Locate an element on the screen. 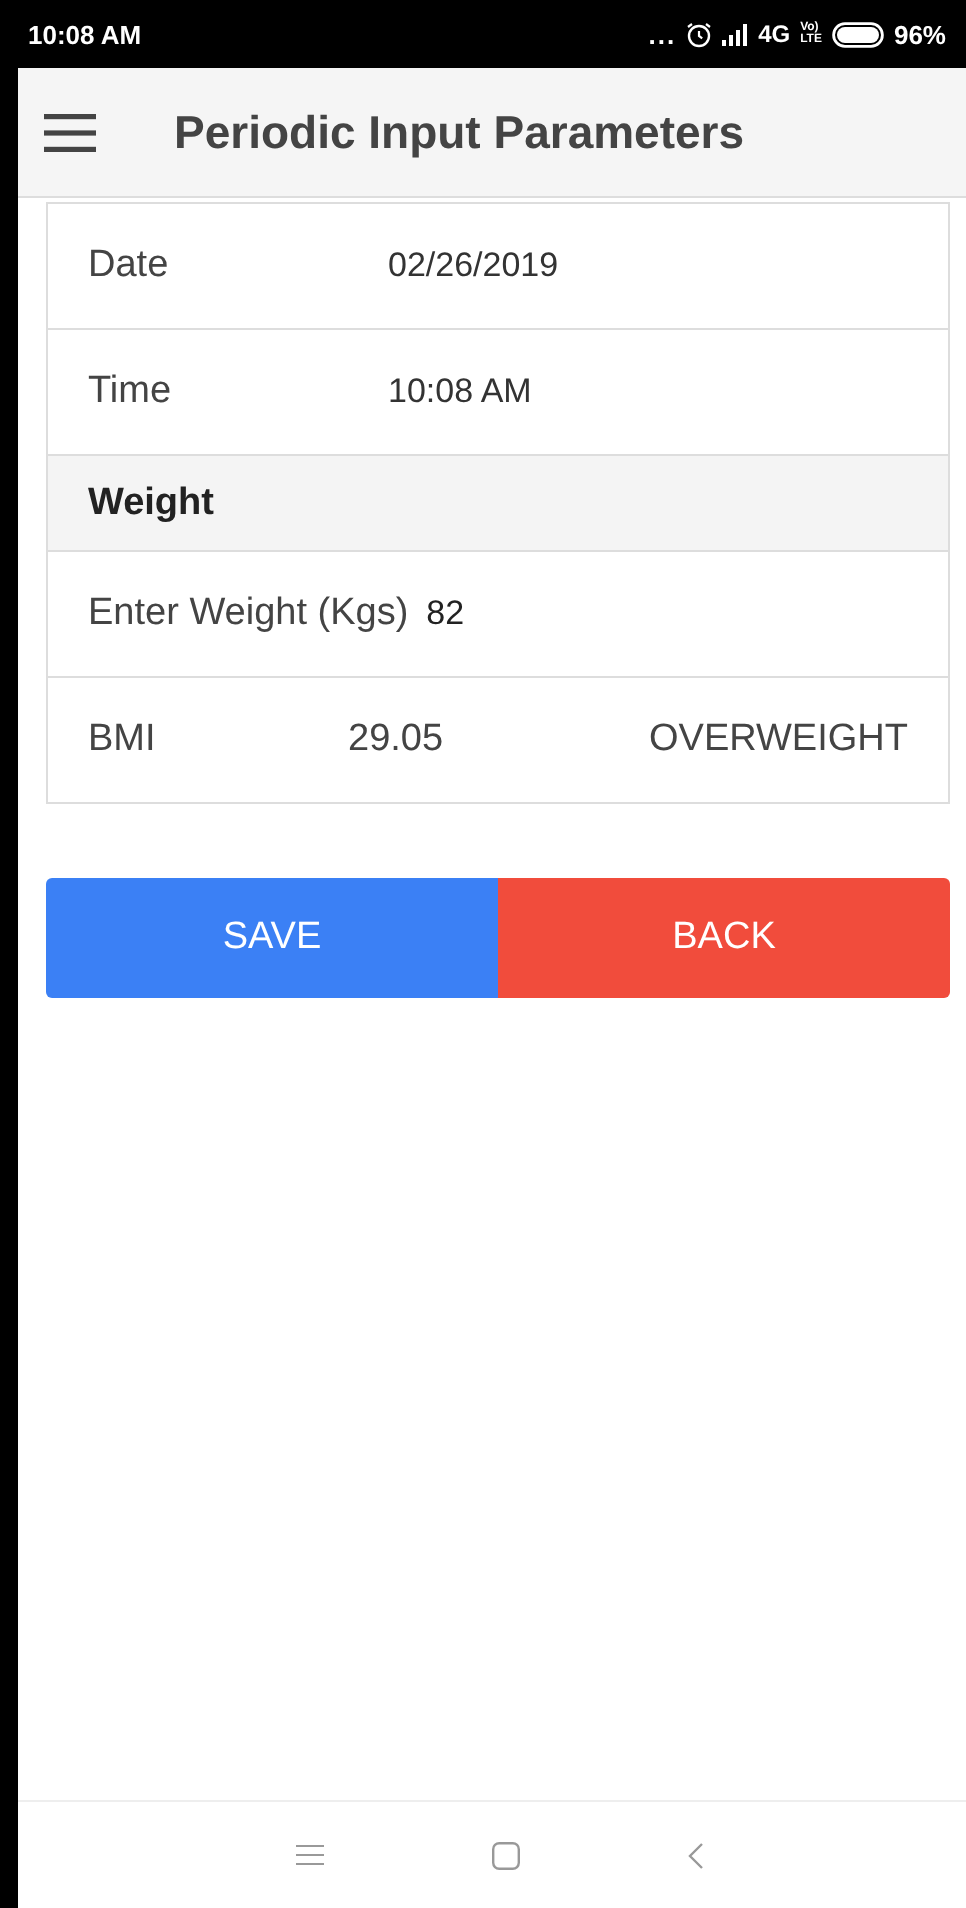  field-value: 29.05 is located at coordinates (397, 740).